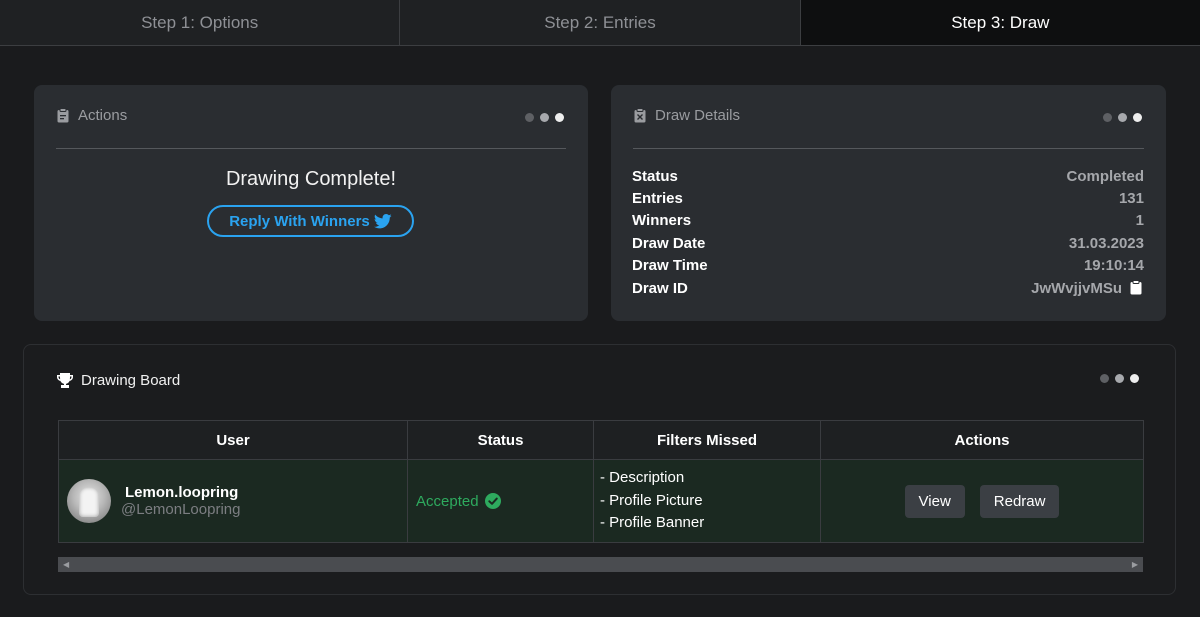  Describe the element at coordinates (63, 116) in the screenshot. I see `clipboard-icon` at that location.